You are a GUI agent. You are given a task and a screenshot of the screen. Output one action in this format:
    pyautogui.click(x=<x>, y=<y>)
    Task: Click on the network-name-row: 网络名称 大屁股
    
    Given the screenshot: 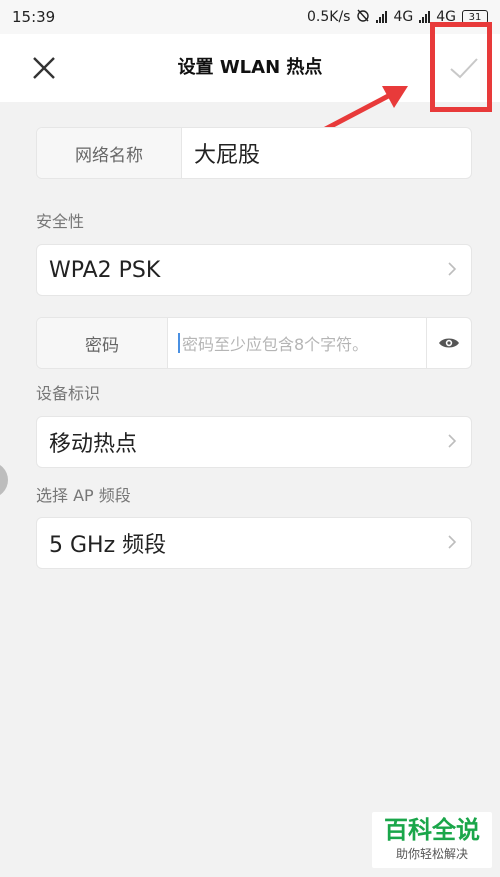 What is the action you would take?
    pyautogui.click(x=254, y=153)
    